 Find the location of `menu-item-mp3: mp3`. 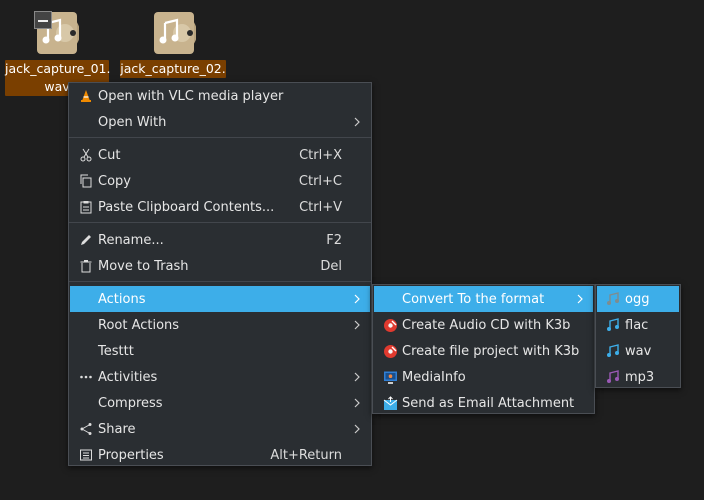

menu-item-mp3: mp3 is located at coordinates (638, 377).